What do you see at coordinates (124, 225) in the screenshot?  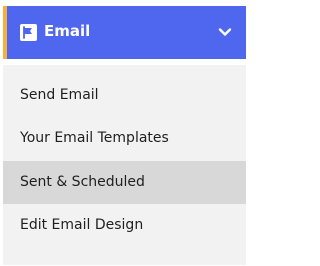 I see `menu-item-edit-email-design: Edit Email Design` at bounding box center [124, 225].